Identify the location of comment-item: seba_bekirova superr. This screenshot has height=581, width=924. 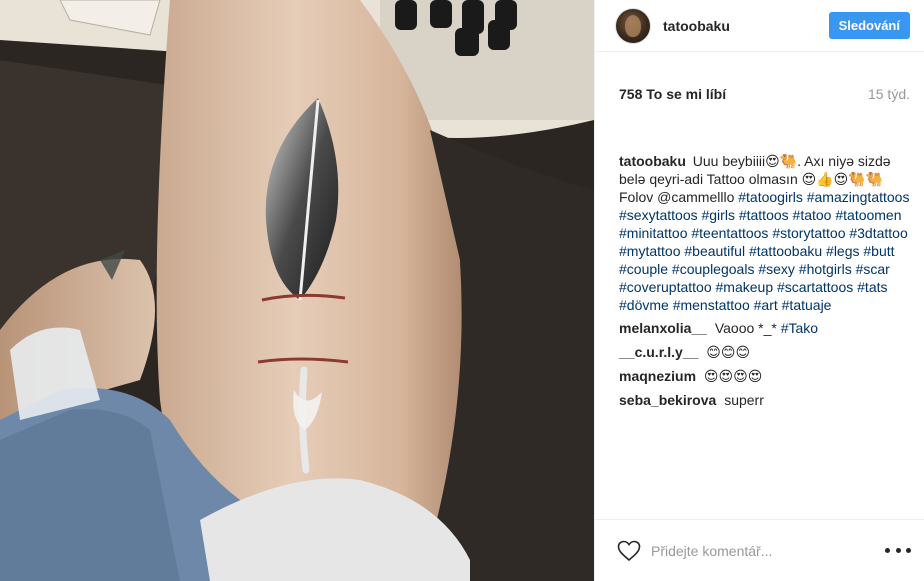
(766, 400).